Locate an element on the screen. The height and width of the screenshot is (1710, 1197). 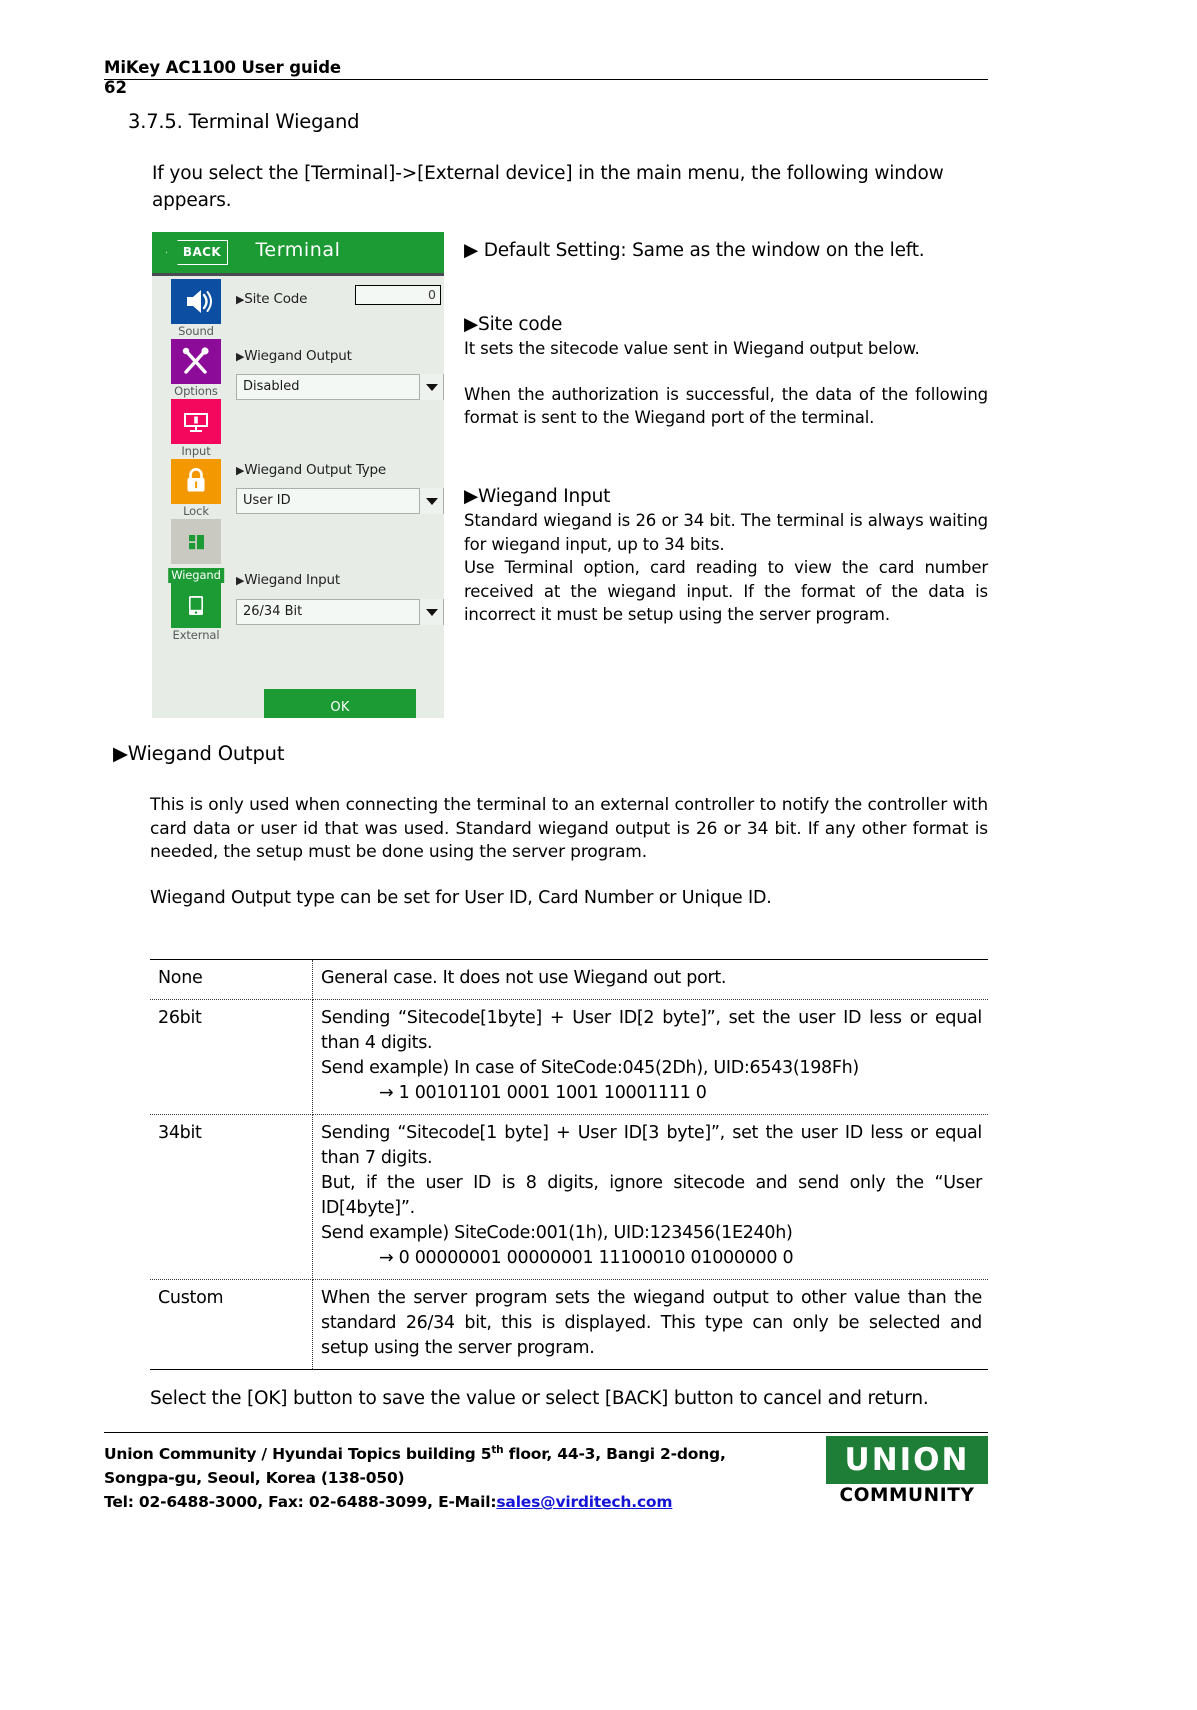
union-community-logo: UNION COMMUNITY is located at coordinates (907, 1472).